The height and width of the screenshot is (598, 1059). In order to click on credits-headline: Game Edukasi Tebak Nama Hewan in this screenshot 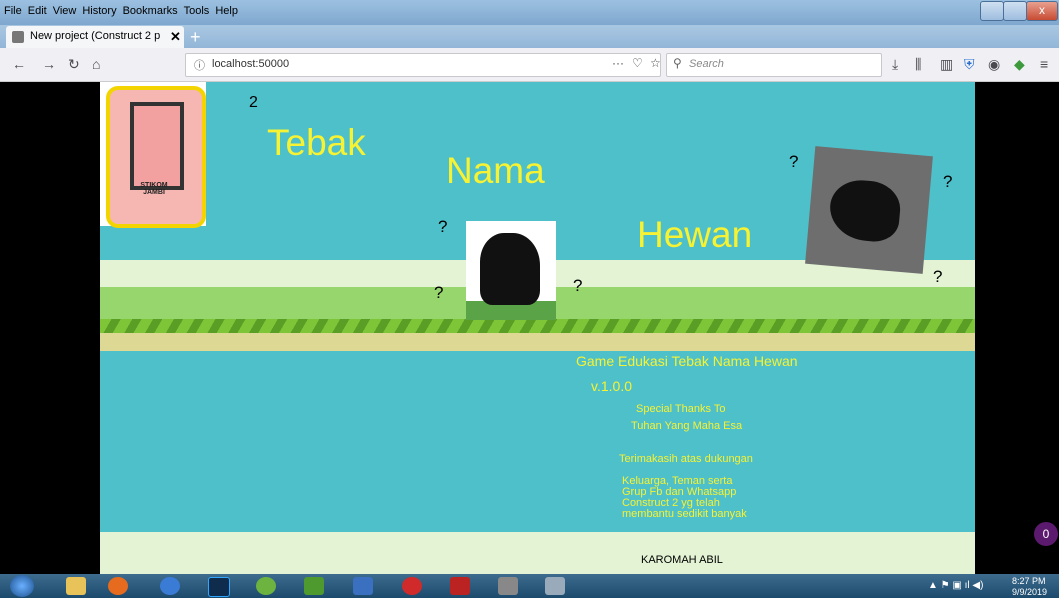, I will do `click(687, 361)`.